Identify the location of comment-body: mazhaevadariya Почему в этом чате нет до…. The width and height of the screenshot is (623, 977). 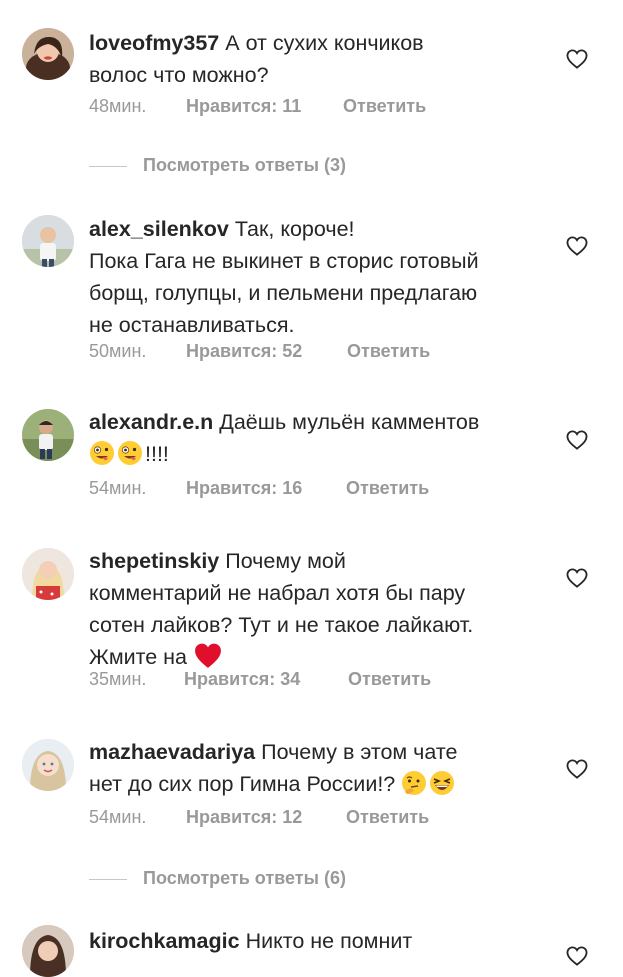
(319, 768).